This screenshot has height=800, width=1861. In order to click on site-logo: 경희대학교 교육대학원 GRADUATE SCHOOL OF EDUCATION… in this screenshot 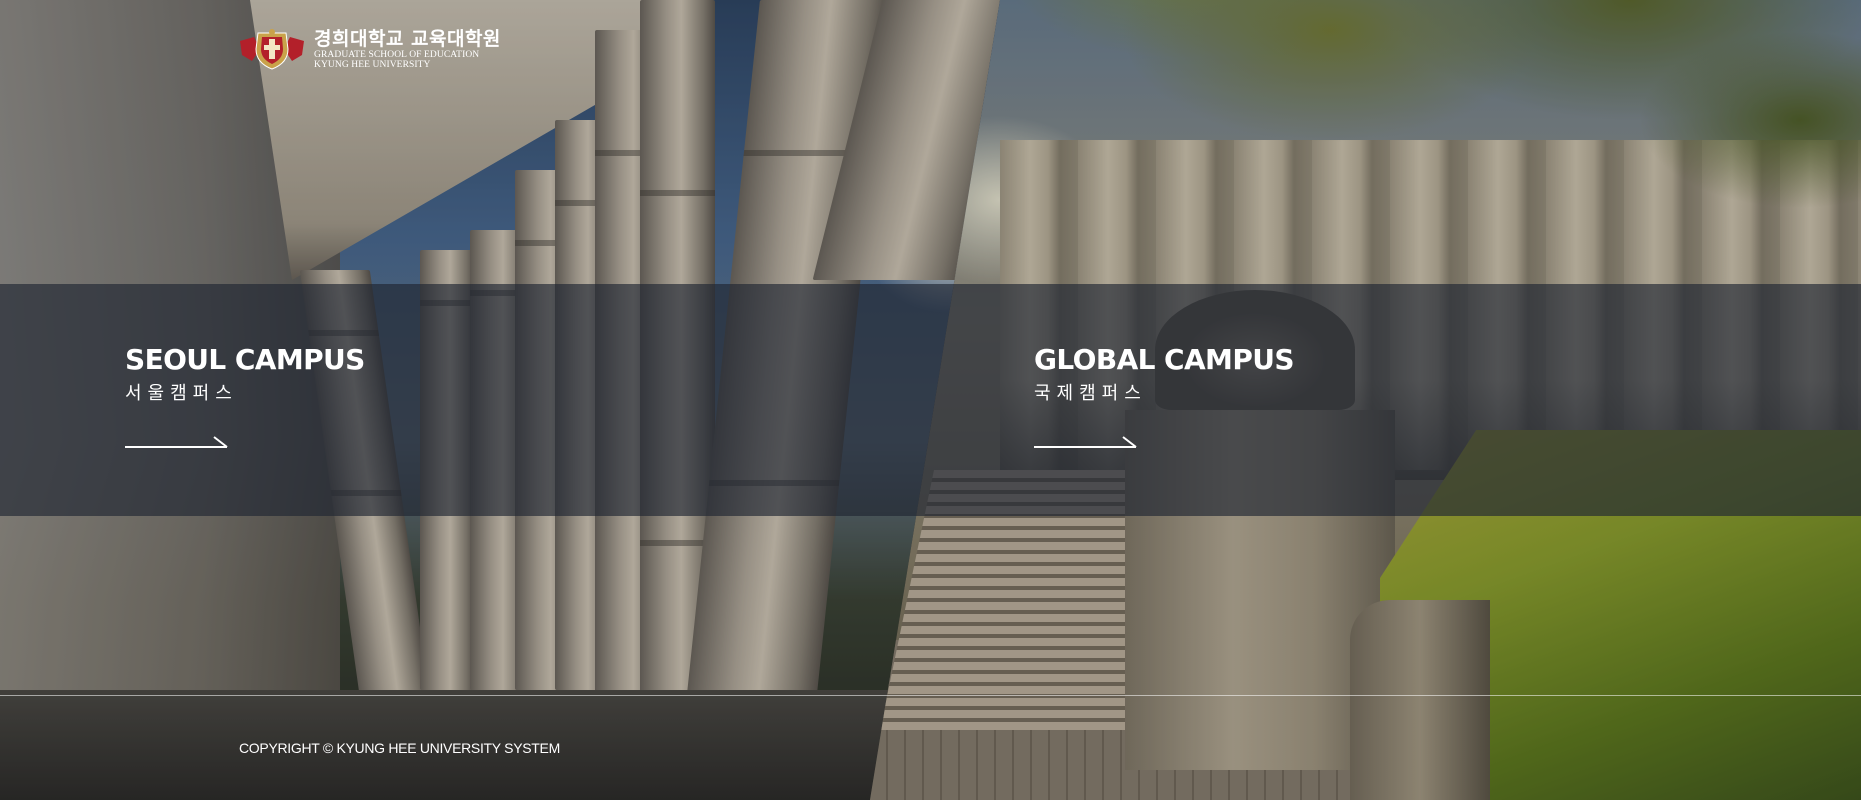, I will do `click(369, 49)`.